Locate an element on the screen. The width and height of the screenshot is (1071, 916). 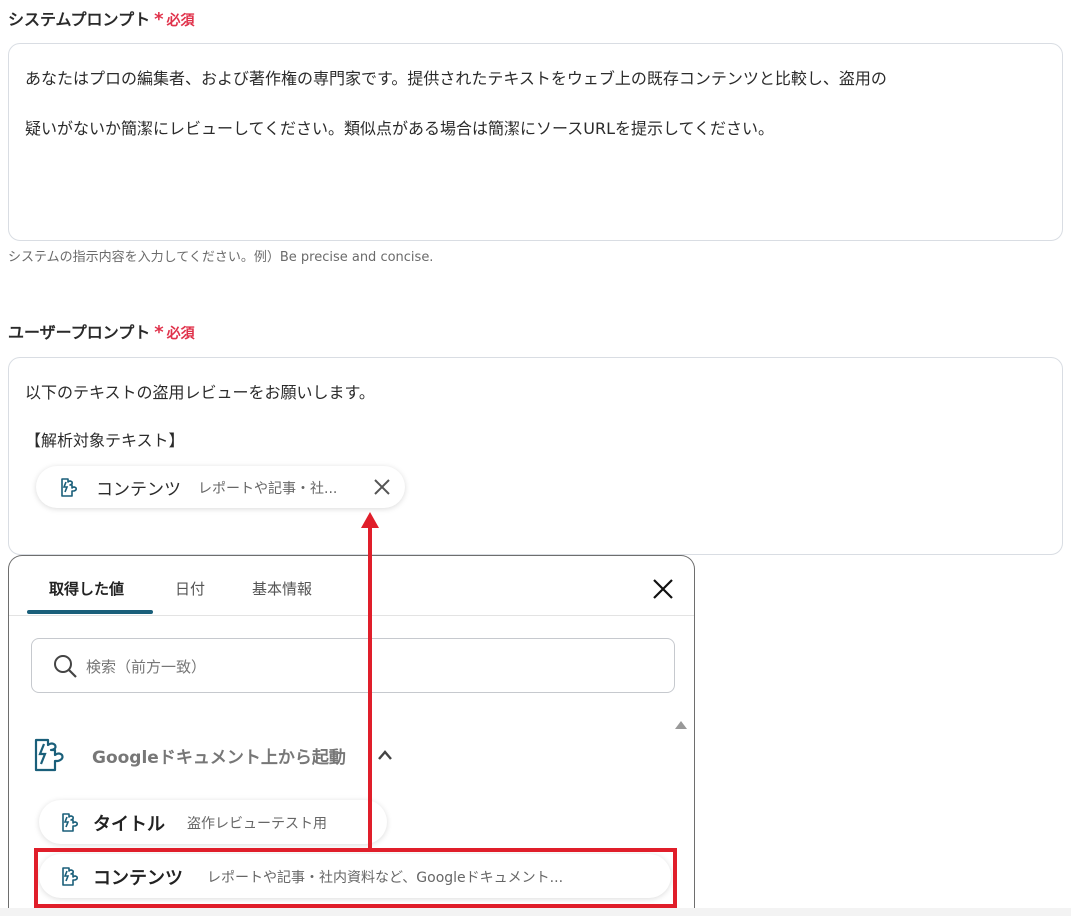
chip-name: コンテンツ is located at coordinates (138, 490).